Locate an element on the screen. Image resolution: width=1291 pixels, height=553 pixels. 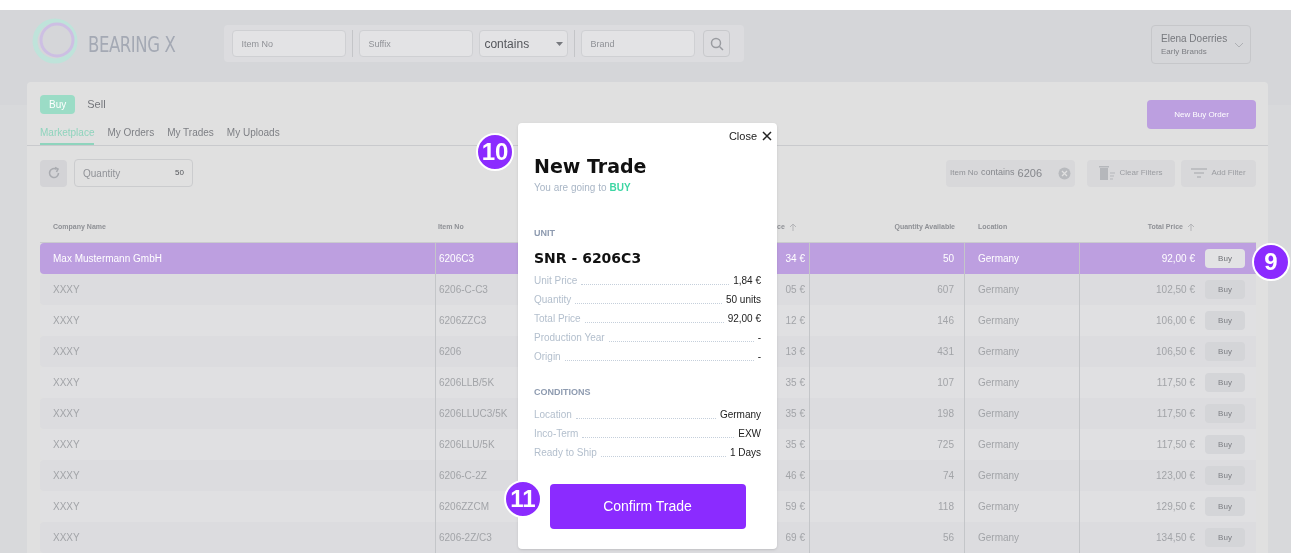
table-cell-text: 92,00 € is located at coordinates (1178, 259).